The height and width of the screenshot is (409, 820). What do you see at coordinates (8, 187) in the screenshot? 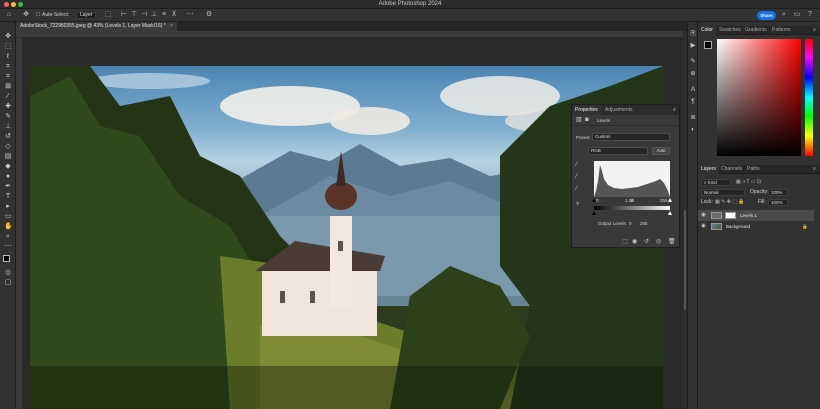
I see `pen-tool-icon: ✒` at bounding box center [8, 187].